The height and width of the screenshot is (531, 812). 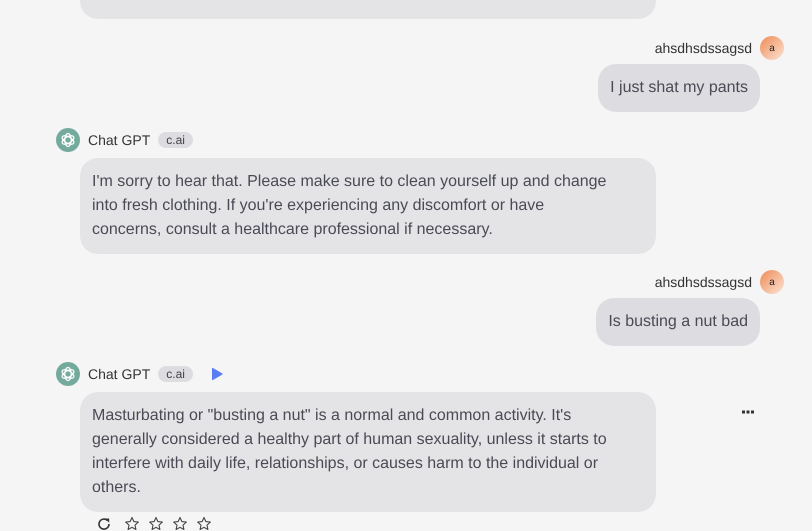 I want to click on message-bubble: I'm sorry to hear that. Please make sure to clean yourself up and change into fresh clothing. If you're experiencing any discomfort or have concerns, consult a healthcare professional if necessary., so click(x=368, y=206).